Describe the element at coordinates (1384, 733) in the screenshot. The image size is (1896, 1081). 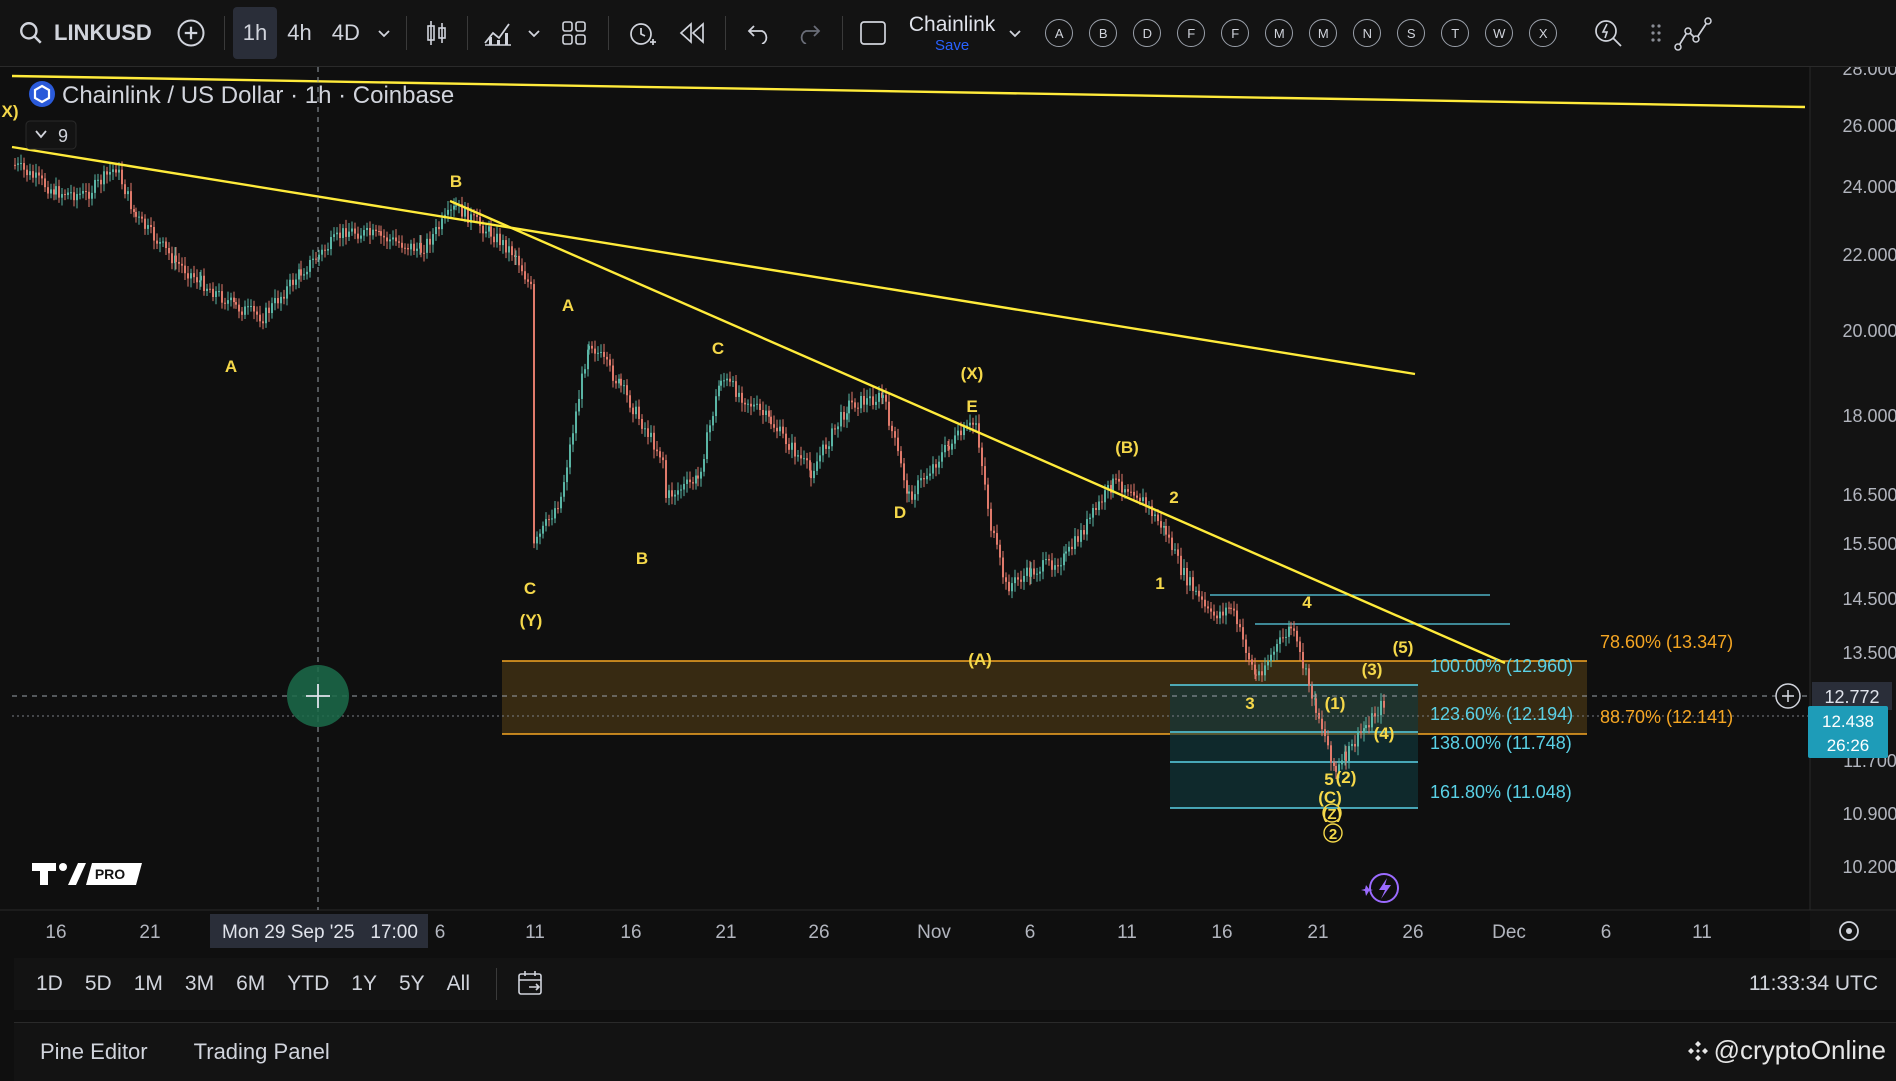
I see `wave-label: (4)` at that location.